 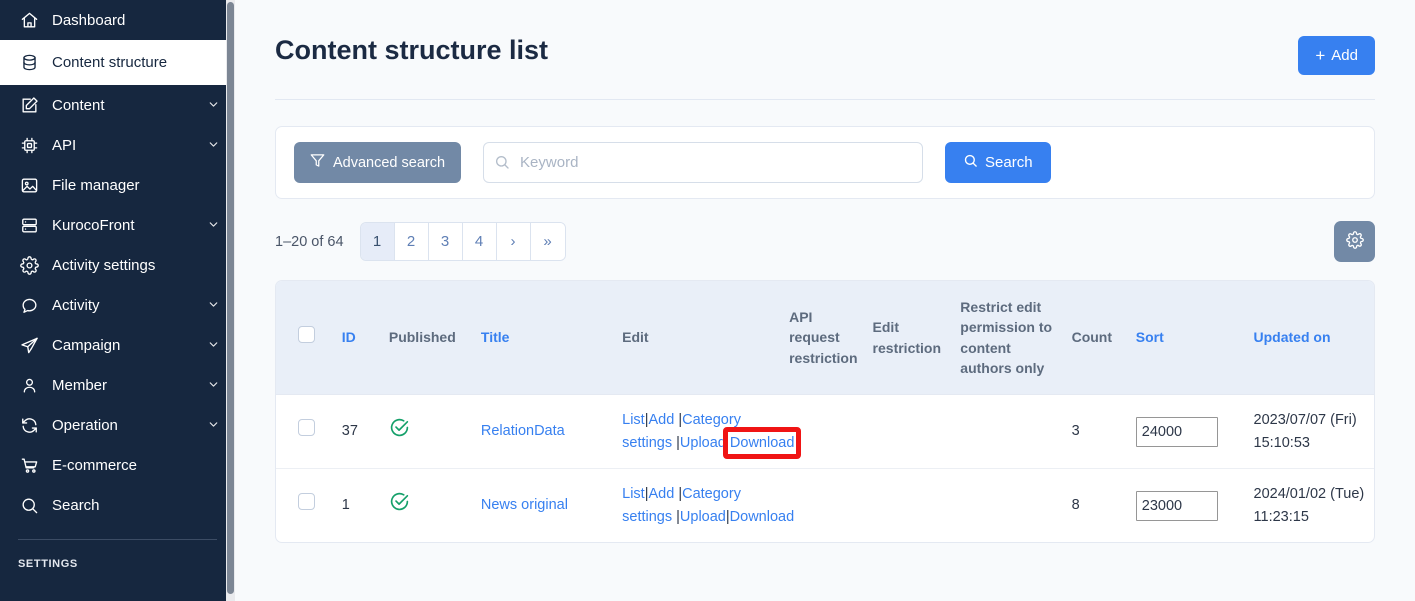 What do you see at coordinates (29, 425) in the screenshot?
I see `refresh-icon` at bounding box center [29, 425].